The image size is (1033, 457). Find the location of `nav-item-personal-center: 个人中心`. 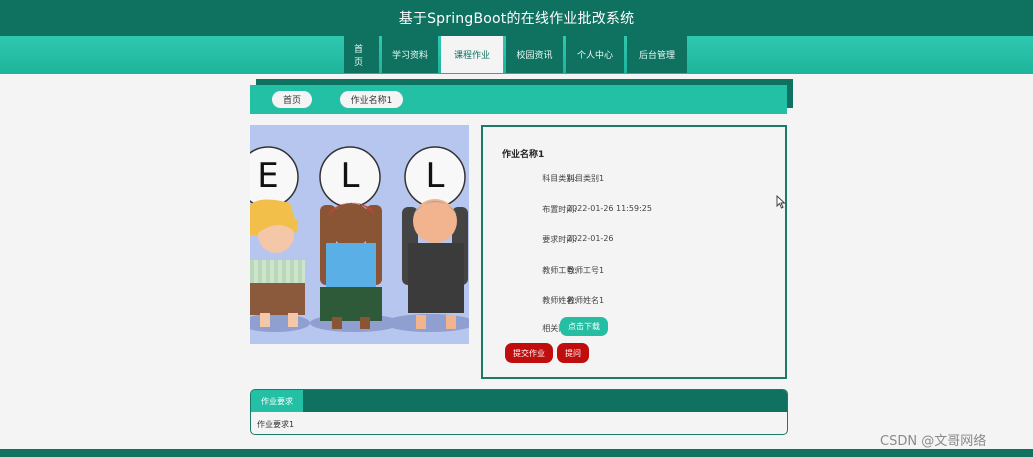

nav-item-personal-center: 个人中心 is located at coordinates (595, 54).